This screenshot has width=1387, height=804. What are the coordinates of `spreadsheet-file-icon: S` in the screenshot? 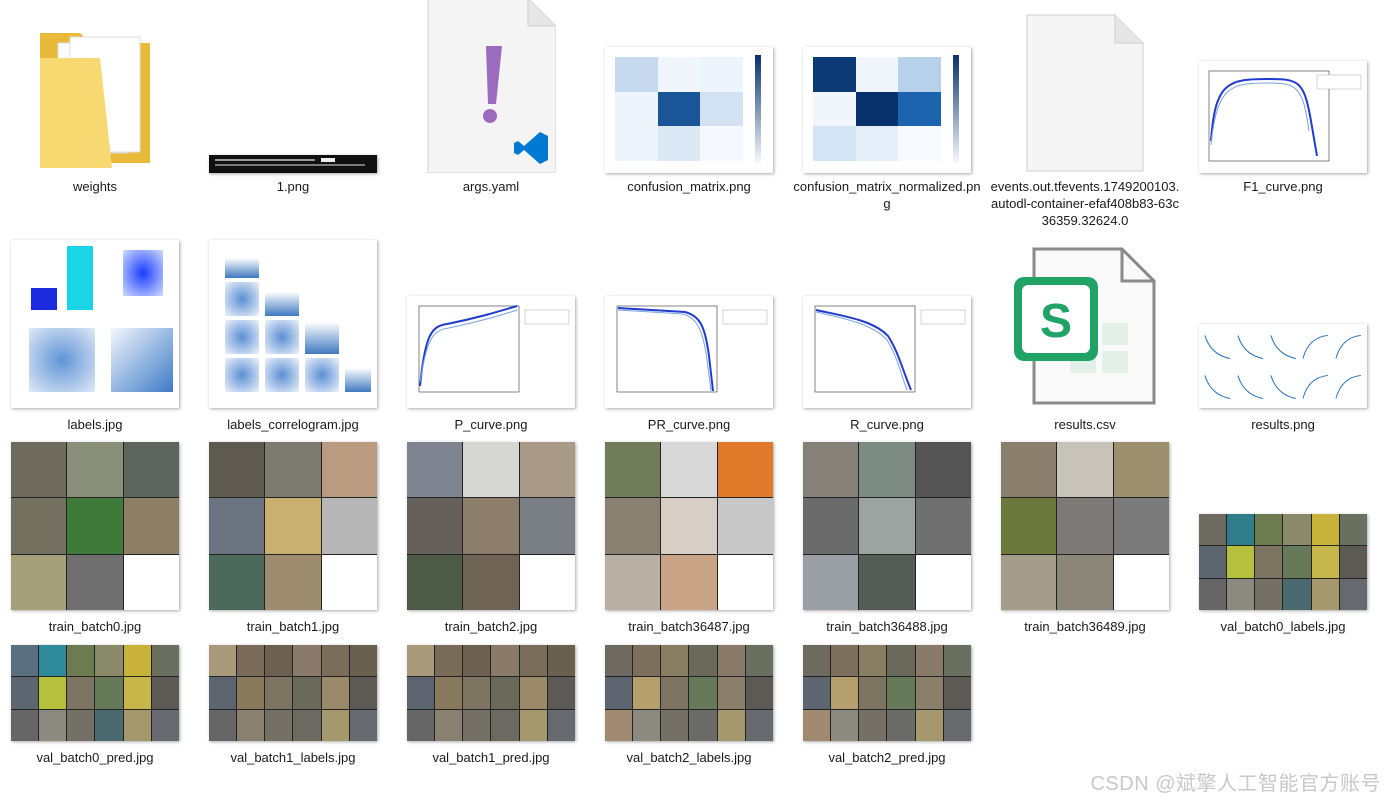 It's located at (1085, 324).